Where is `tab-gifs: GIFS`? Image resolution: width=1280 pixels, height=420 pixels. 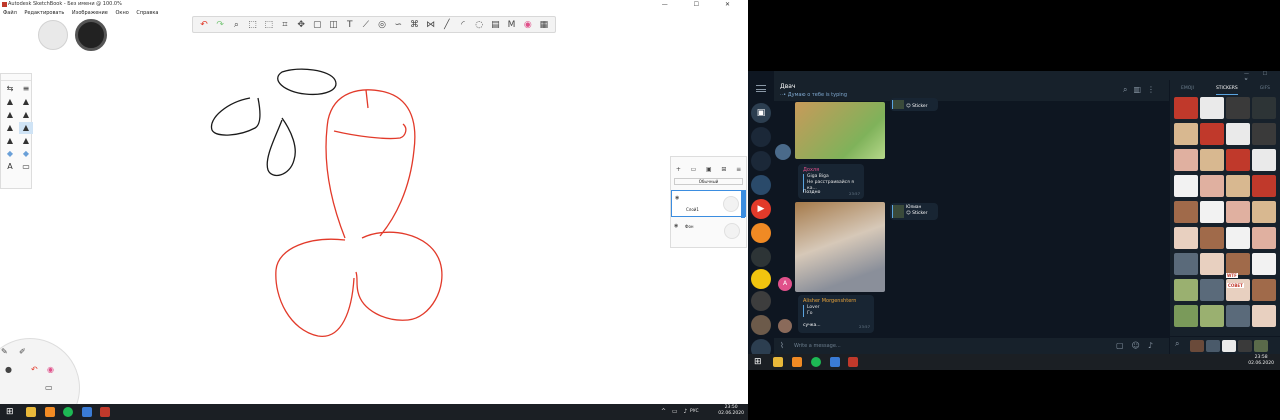 tab-gifs: GIFS is located at coordinates (1265, 89).